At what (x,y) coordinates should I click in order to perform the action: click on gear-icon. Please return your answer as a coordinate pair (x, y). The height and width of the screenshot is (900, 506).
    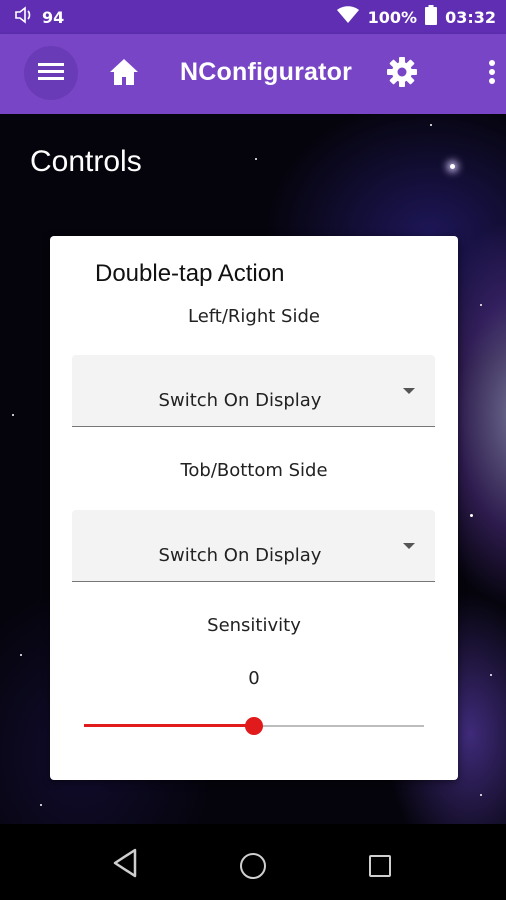
    Looking at the image, I should click on (402, 74).